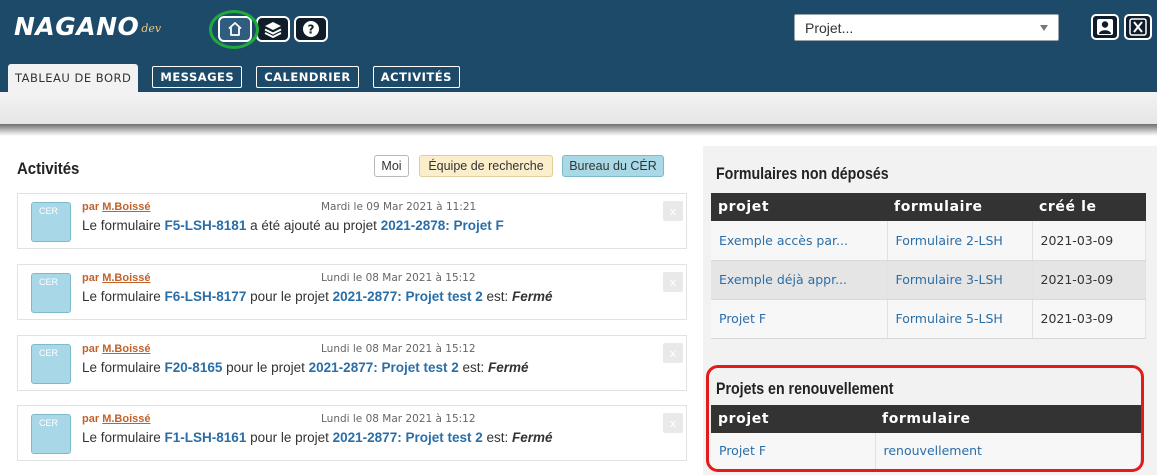 Image resolution: width=1157 pixels, height=475 pixels. Describe the element at coordinates (391, 166) in the screenshot. I see `filter-moi-button: Moi` at that location.